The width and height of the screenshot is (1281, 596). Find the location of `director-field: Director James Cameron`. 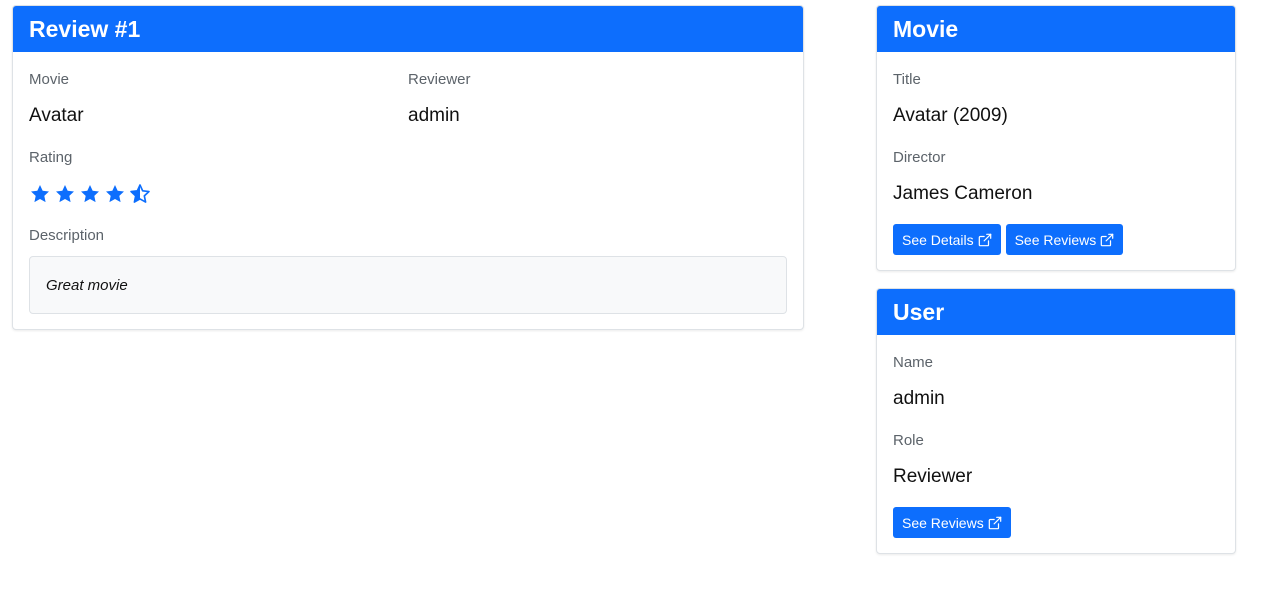

director-field: Director James Cameron is located at coordinates (1056, 177).